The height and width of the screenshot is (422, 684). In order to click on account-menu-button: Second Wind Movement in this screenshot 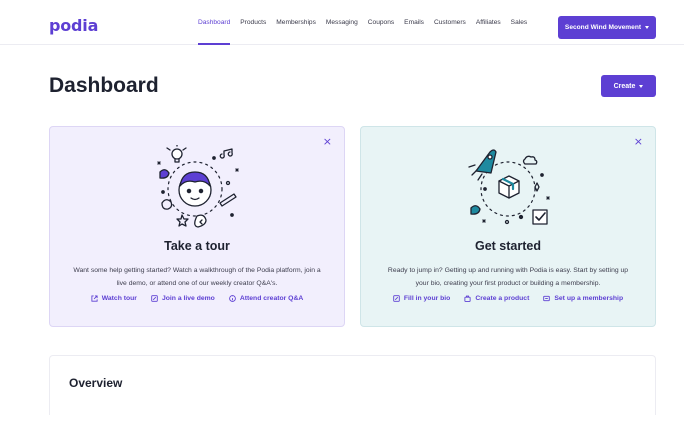, I will do `click(607, 27)`.